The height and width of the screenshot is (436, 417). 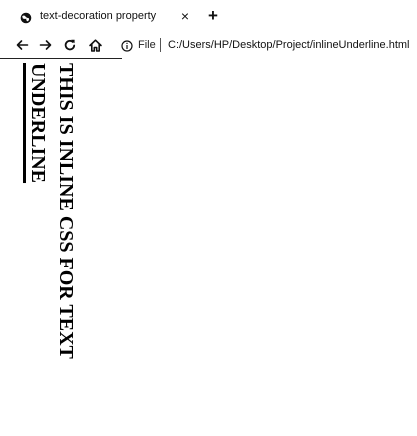 I want to click on forward-button, so click(x=46, y=45).